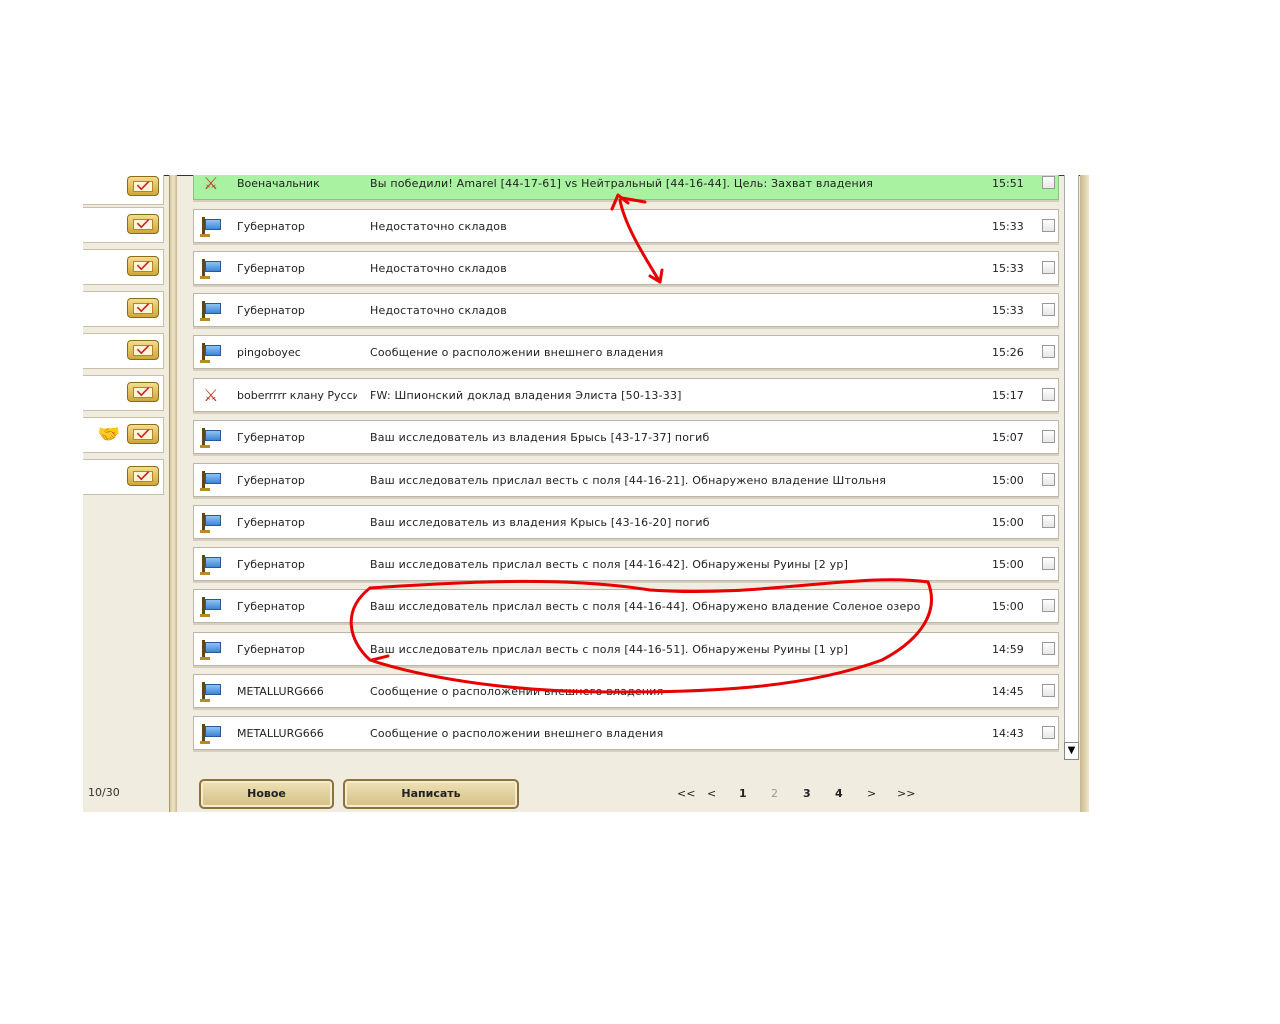 Image resolution: width=1280 pixels, height=1024 pixels. Describe the element at coordinates (711, 793) in the screenshot. I see `pager-prev: <` at that location.